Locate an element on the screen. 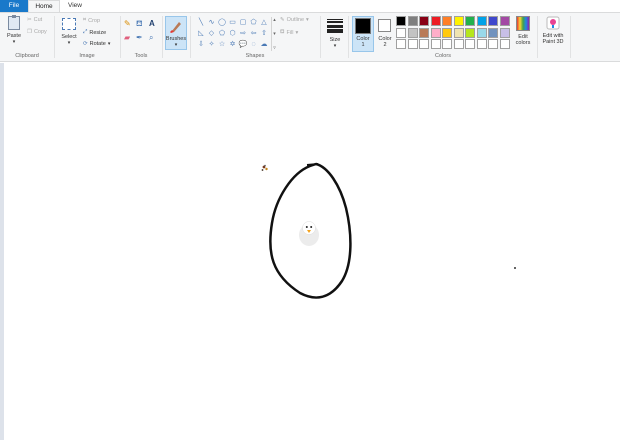  magnifier-tool: ⌕ is located at coordinates (151, 38).